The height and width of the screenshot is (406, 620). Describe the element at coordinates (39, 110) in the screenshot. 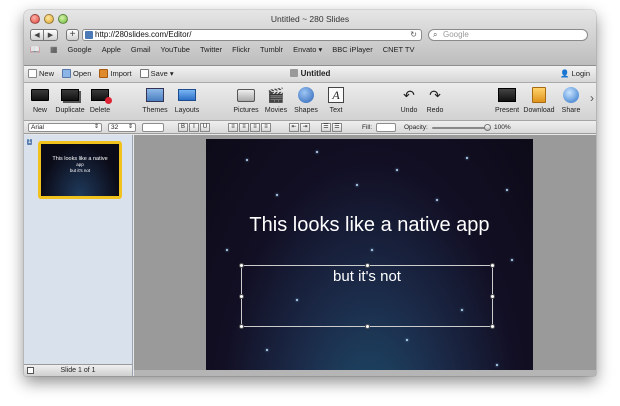

I see `new-slide-label: New` at that location.